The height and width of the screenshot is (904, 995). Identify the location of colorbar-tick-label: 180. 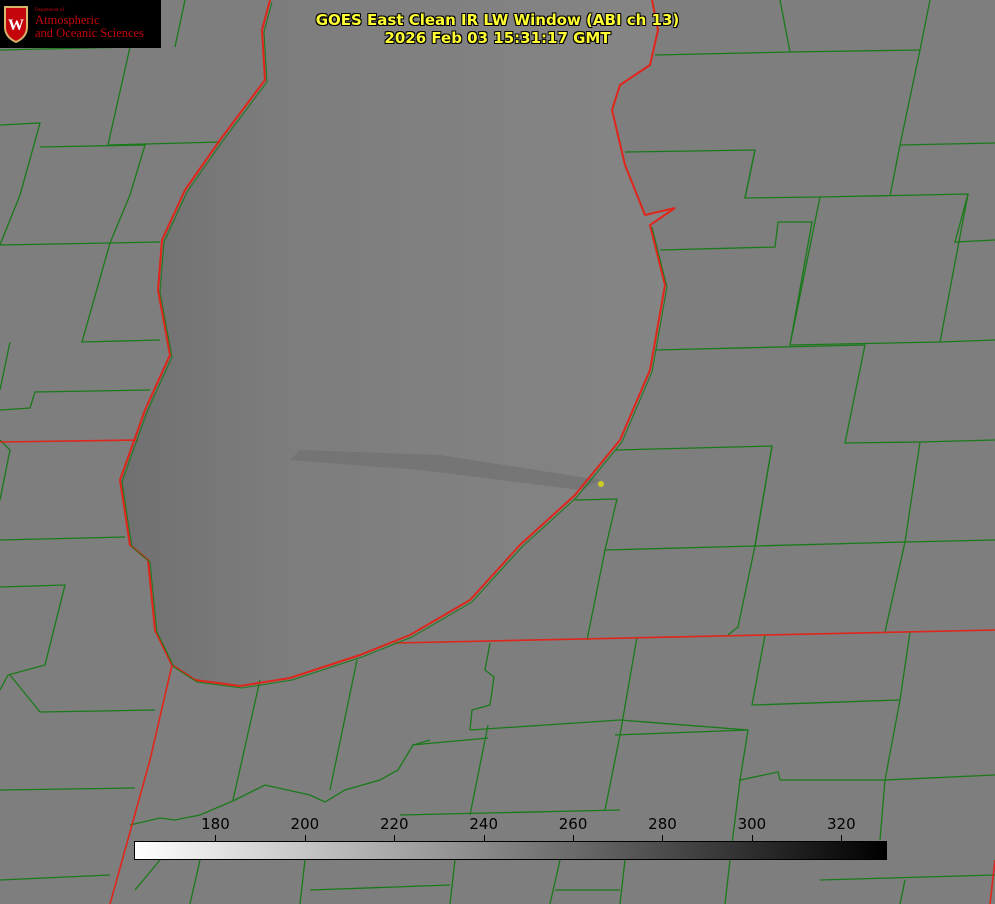
(215, 824).